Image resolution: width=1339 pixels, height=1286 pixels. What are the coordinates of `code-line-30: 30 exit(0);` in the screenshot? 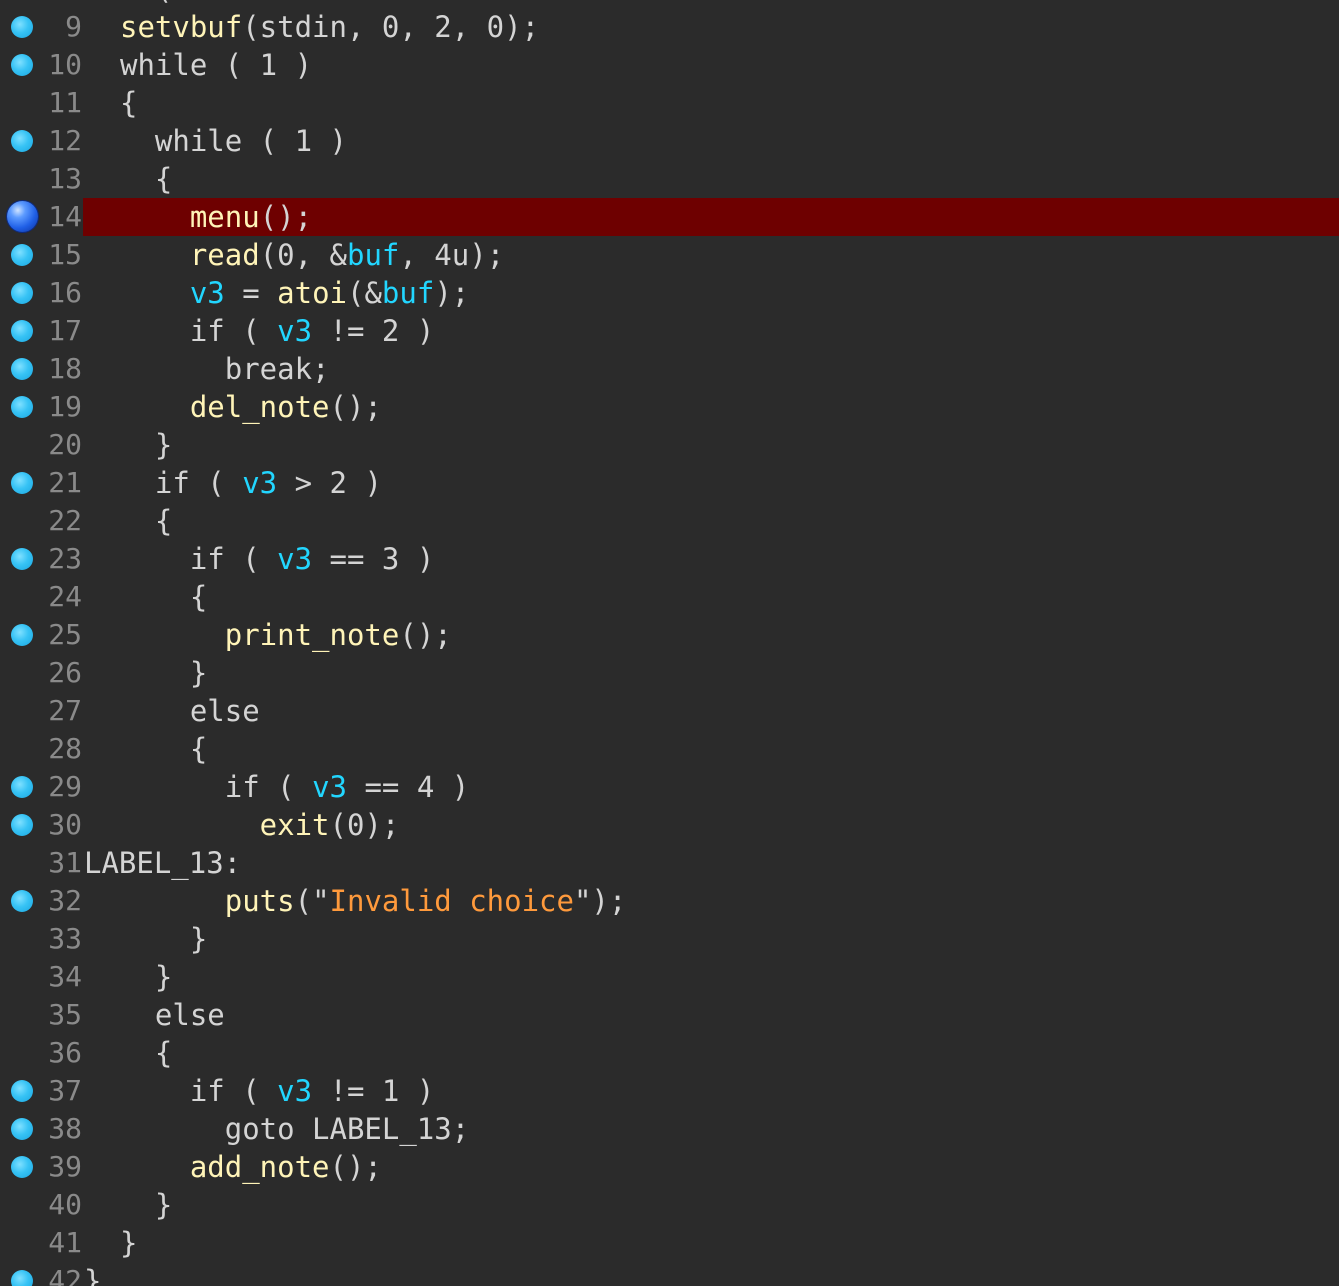 It's located at (669, 825).